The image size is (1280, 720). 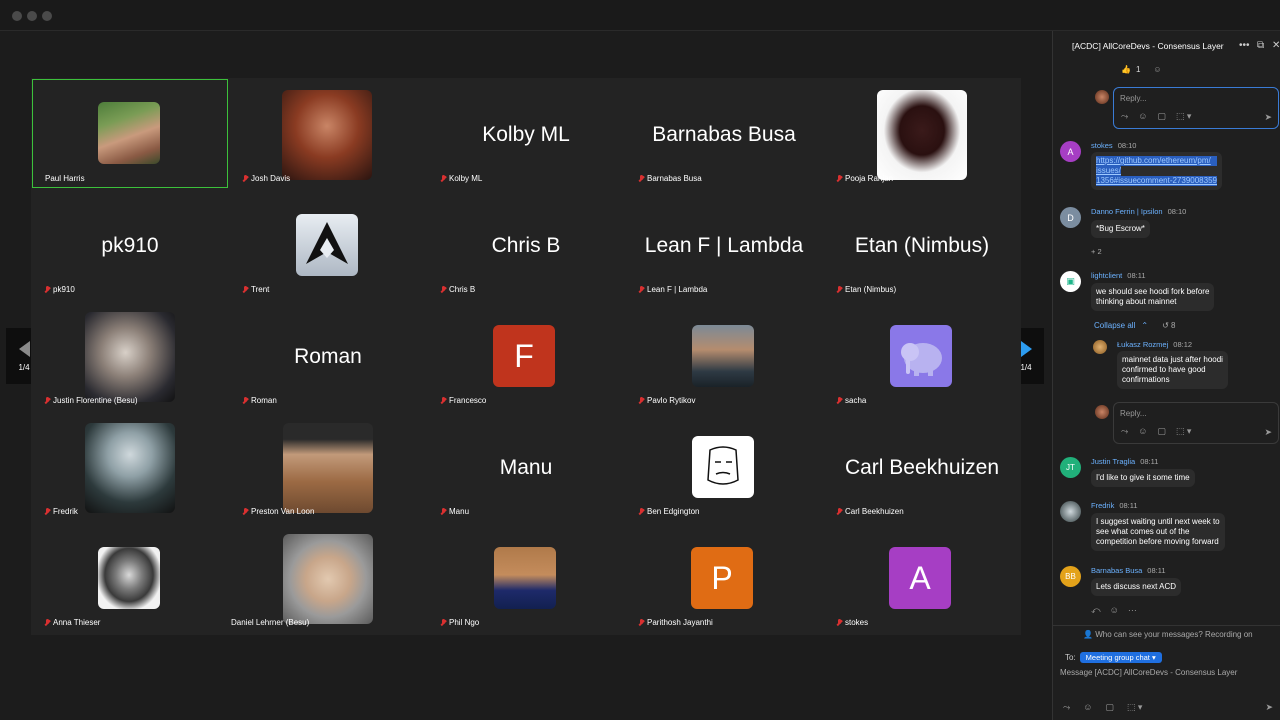 I want to click on participant-tile: Kolby ML Kolby ML, so click(x=526, y=133).